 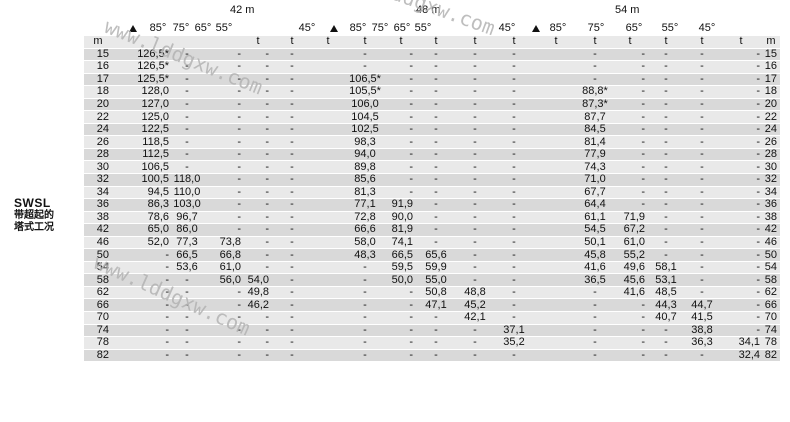 What do you see at coordinates (595, 130) in the screenshot?
I see `capacity-cell: 84,5` at bounding box center [595, 130].